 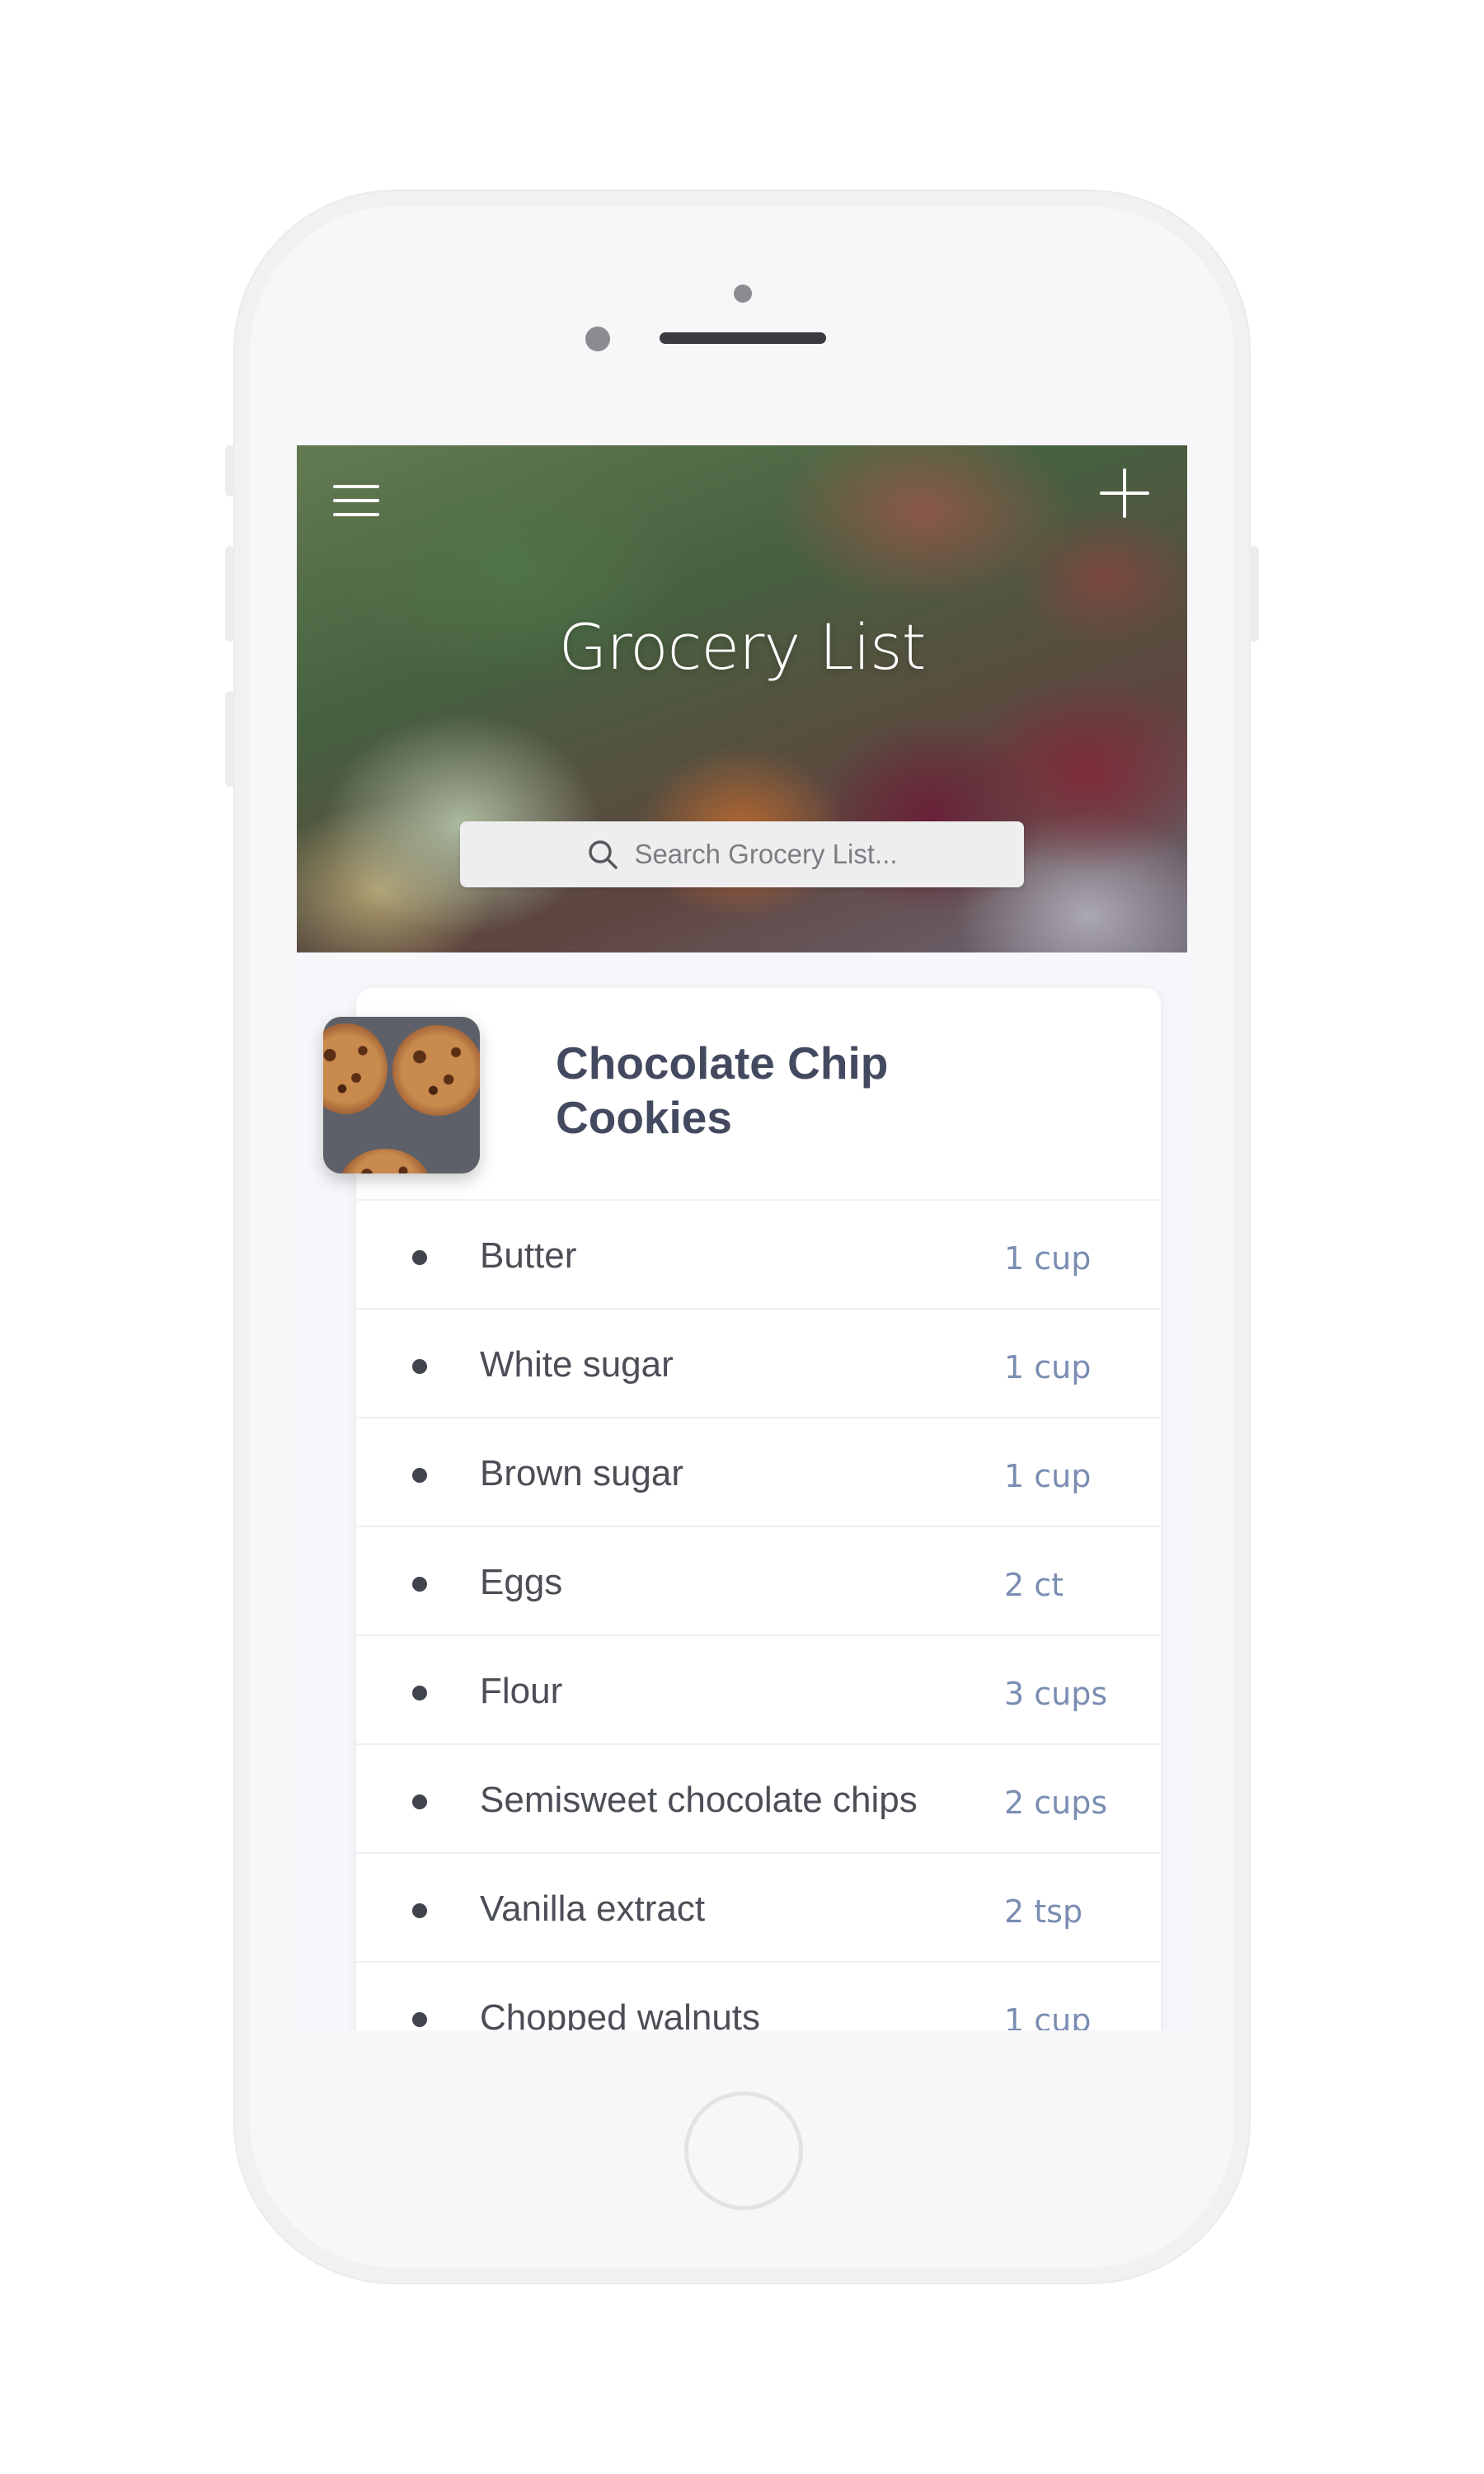 I want to click on list-item: Semisweet chocolate chips 2 cups, so click(x=758, y=1797).